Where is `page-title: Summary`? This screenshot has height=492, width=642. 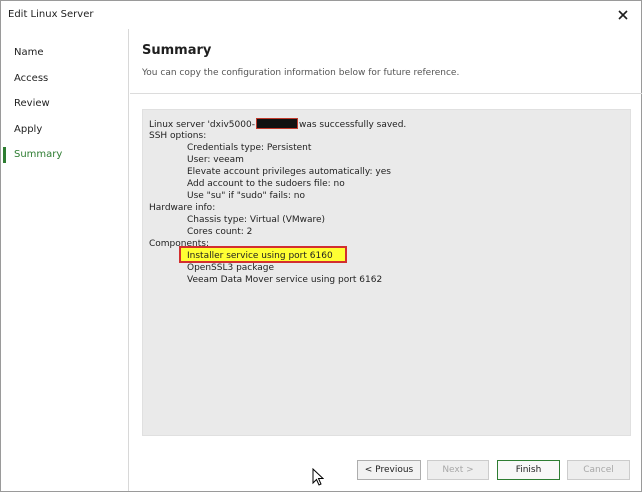 page-title: Summary is located at coordinates (177, 50).